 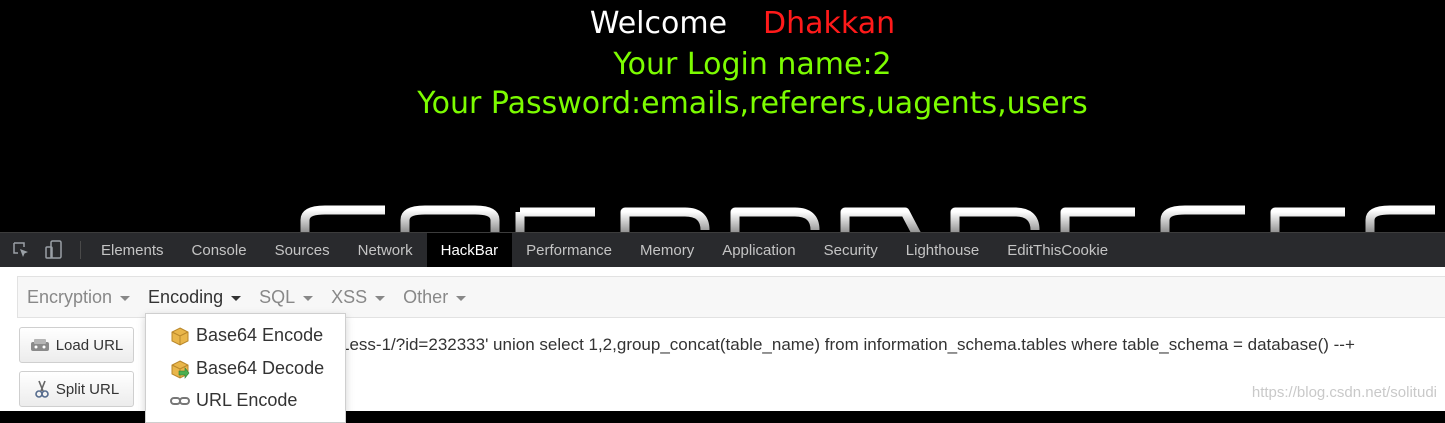 What do you see at coordinates (219, 250) in the screenshot?
I see `tab-console: Console` at bounding box center [219, 250].